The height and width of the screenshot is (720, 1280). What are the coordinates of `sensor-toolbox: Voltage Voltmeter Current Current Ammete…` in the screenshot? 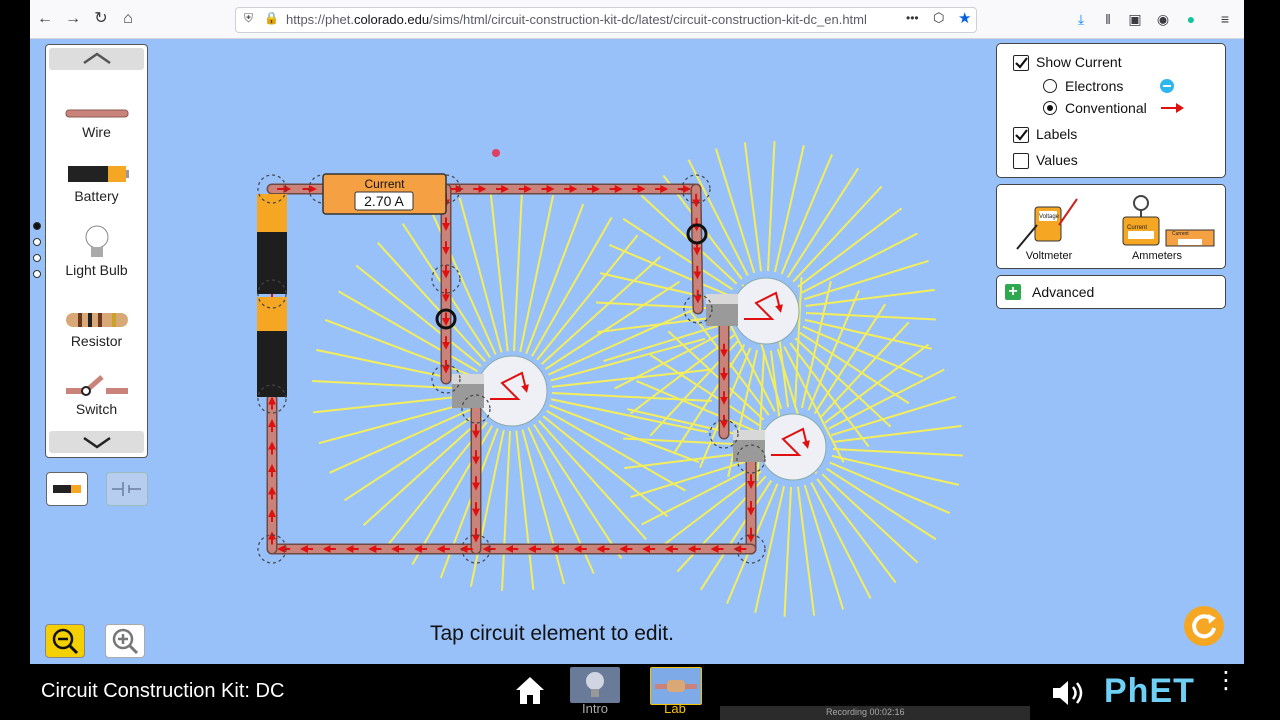 It's located at (1111, 226).